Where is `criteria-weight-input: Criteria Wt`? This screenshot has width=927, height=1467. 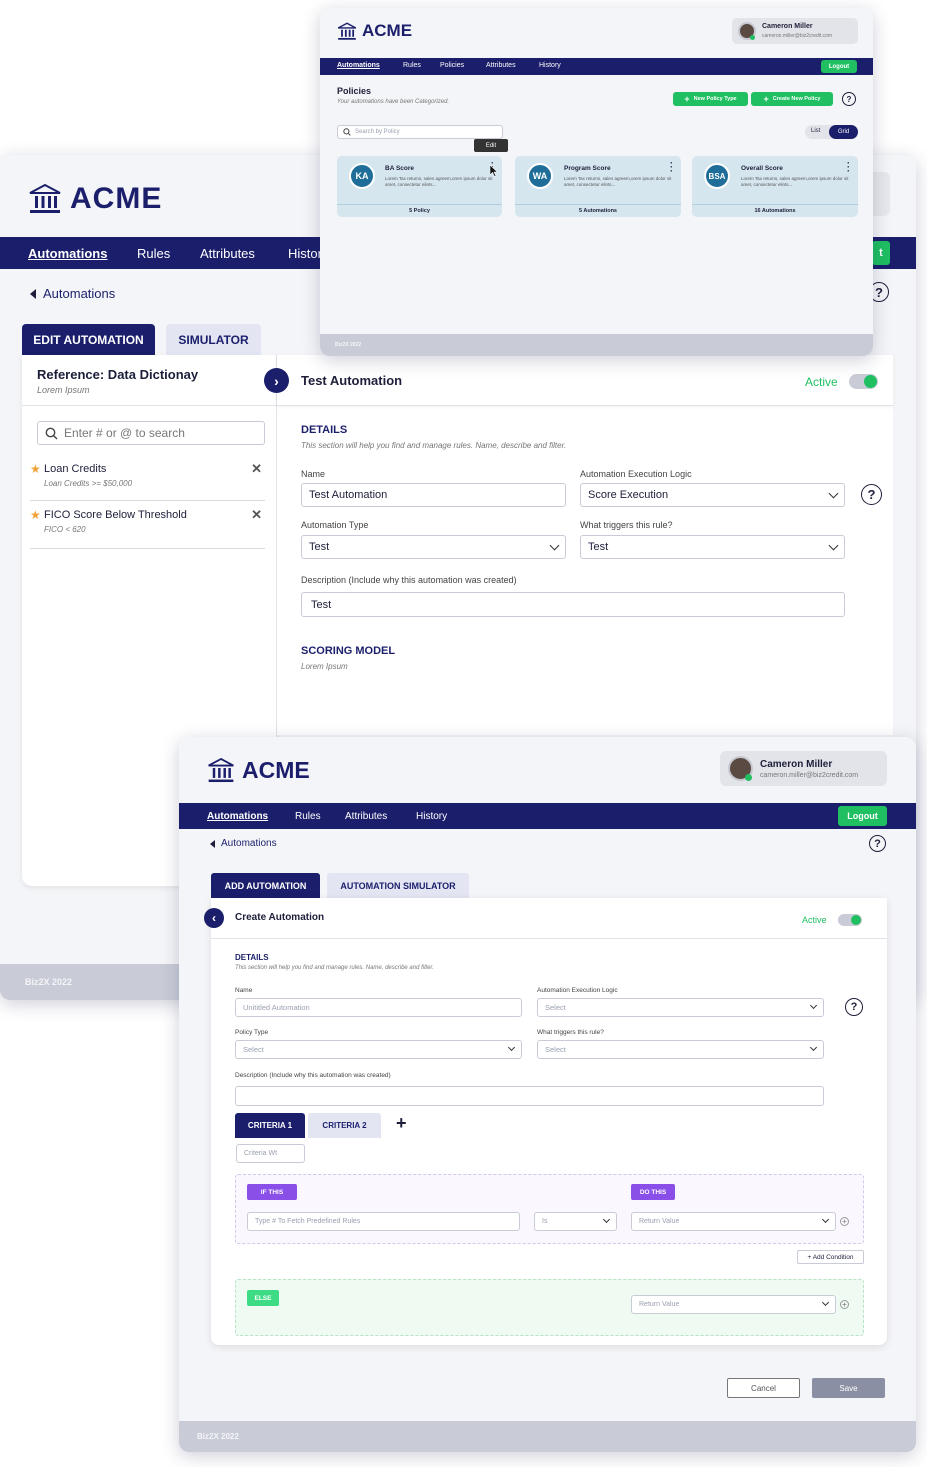 criteria-weight-input: Criteria Wt is located at coordinates (270, 1153).